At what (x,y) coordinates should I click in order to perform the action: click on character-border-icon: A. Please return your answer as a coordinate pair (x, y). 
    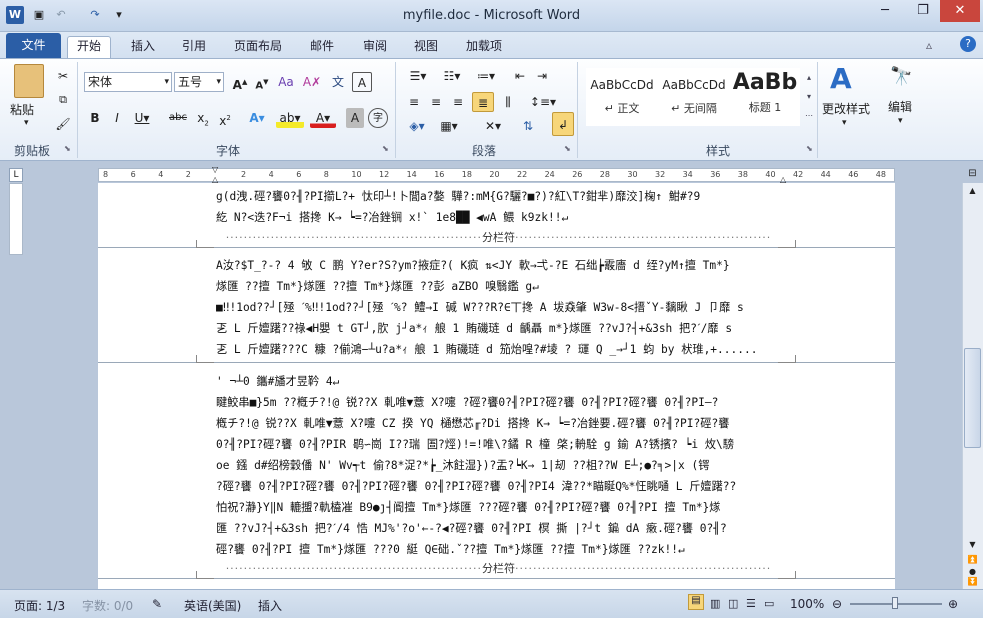
    Looking at the image, I should click on (362, 82).